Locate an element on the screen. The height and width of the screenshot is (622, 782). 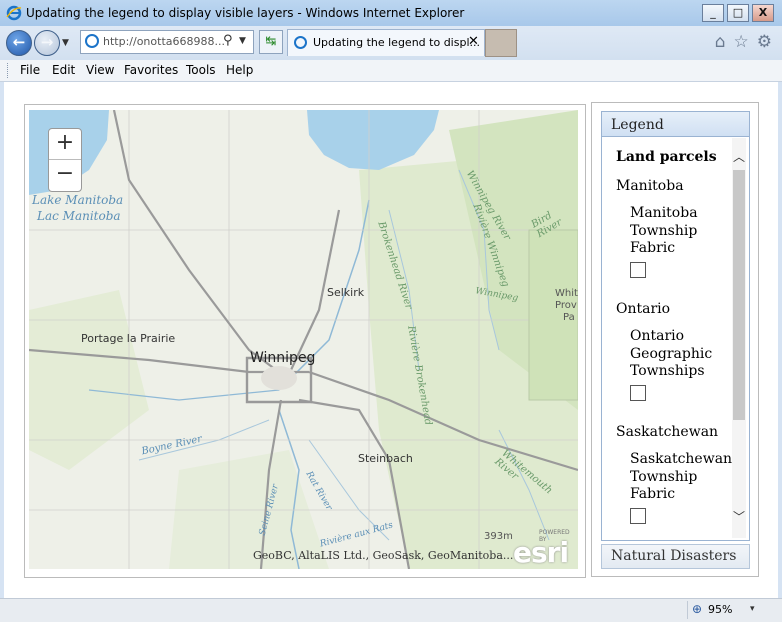
legend-province-saskatchewan: Saskatchewan is located at coordinates (667, 432).